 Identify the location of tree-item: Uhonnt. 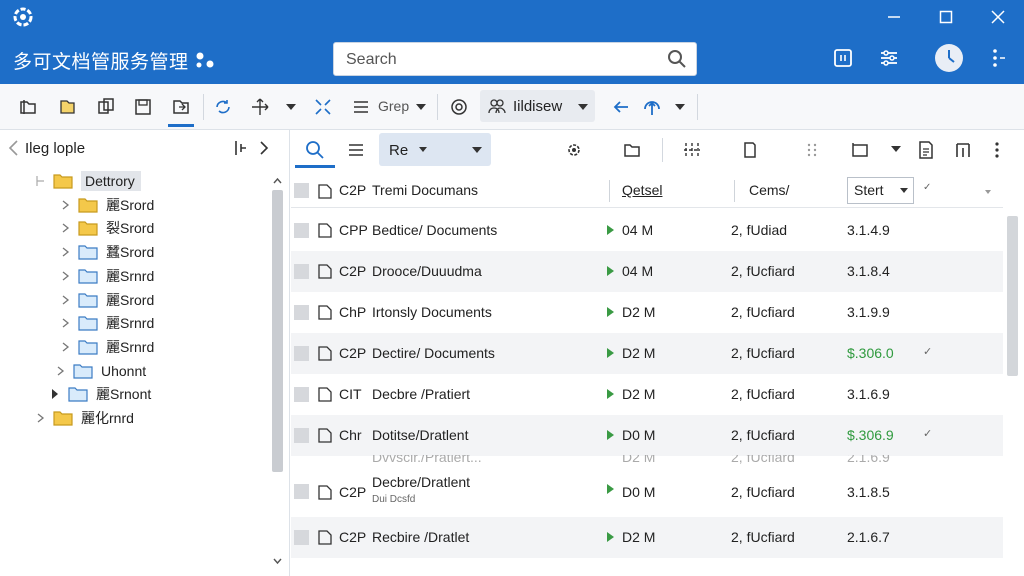
(100, 371).